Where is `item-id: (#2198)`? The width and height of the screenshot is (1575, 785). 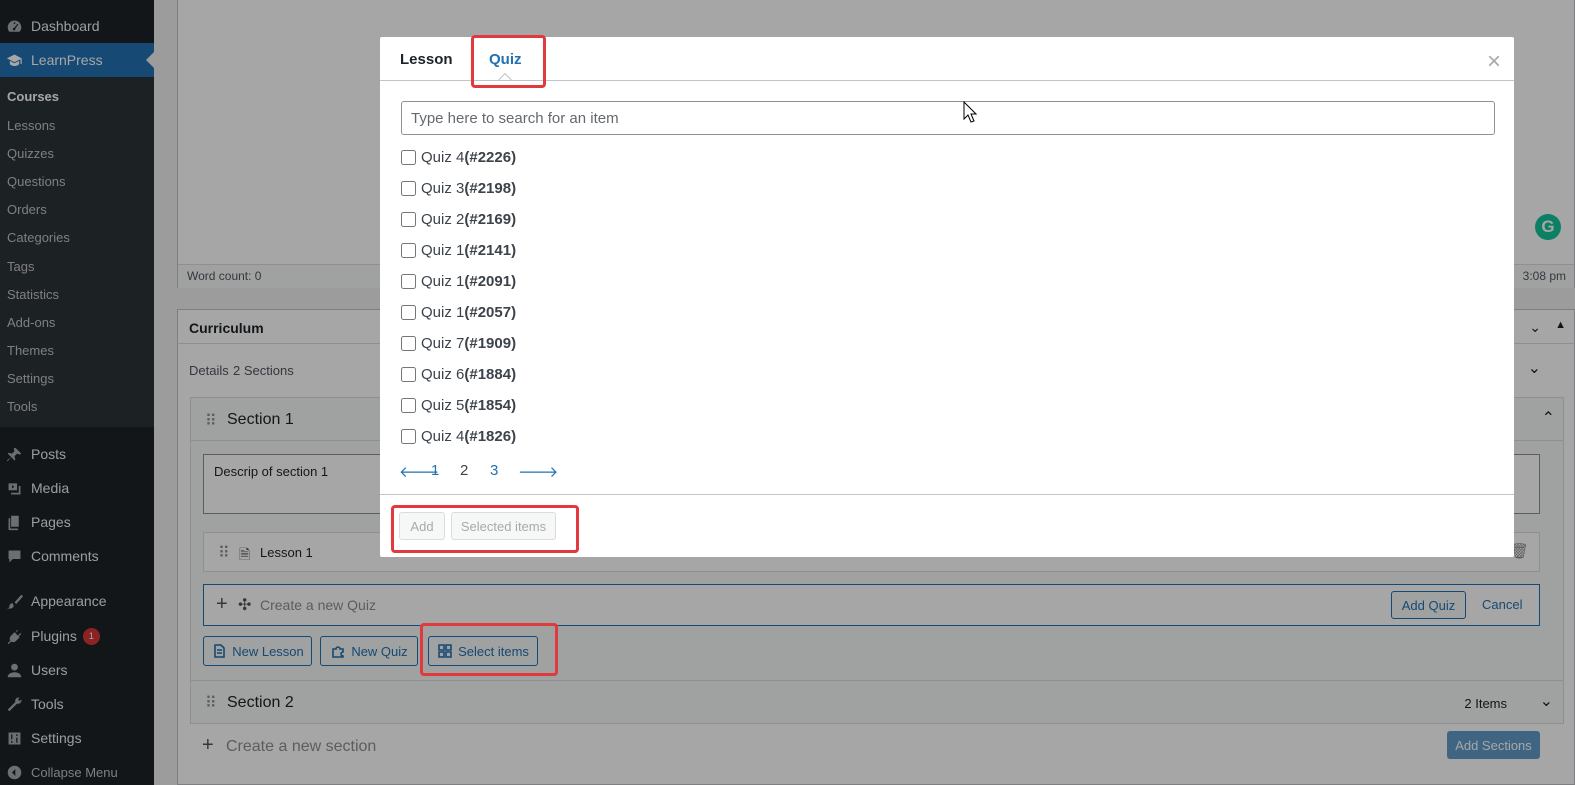
item-id: (#2198) is located at coordinates (490, 188).